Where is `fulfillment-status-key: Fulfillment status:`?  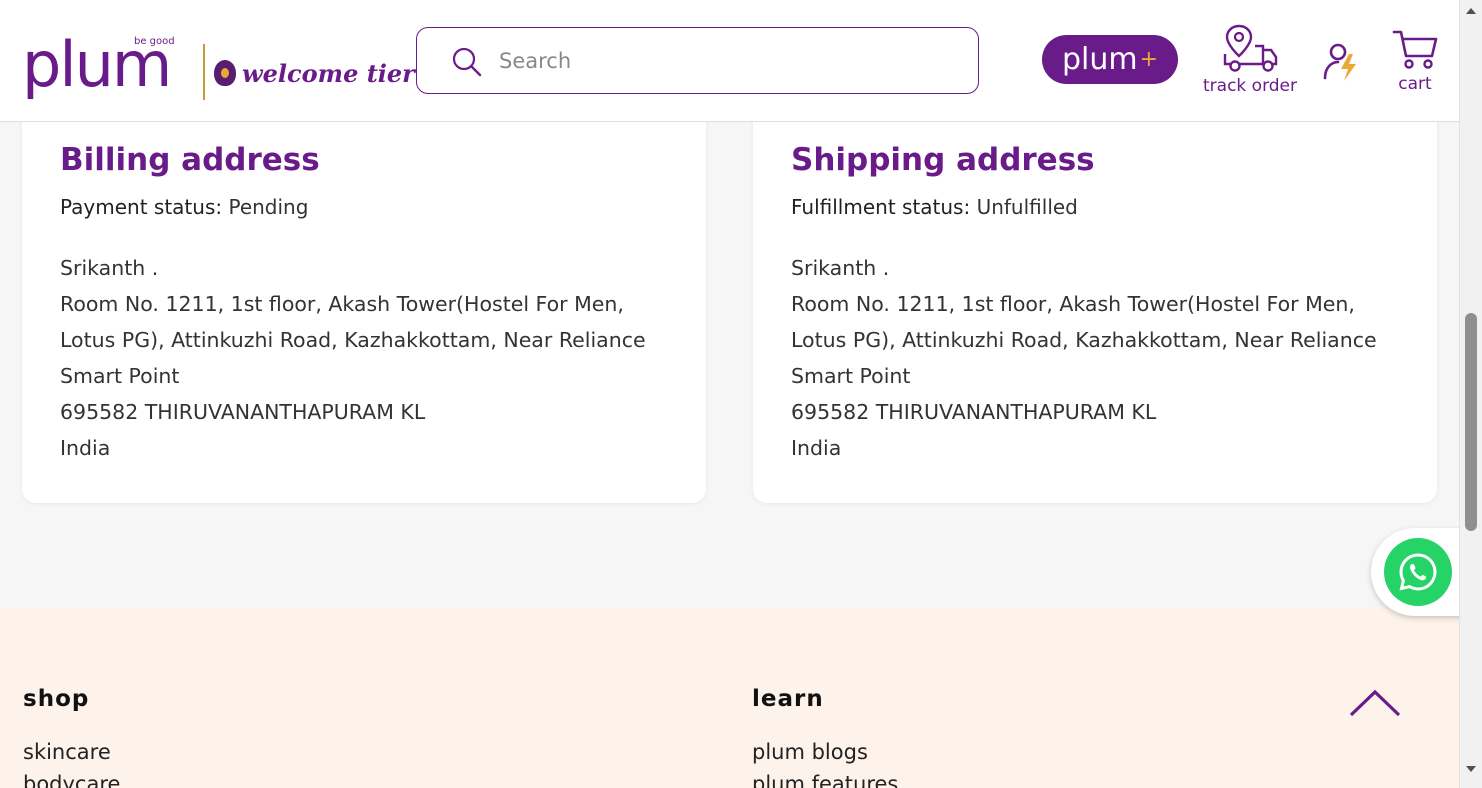
fulfillment-status-key: Fulfillment status: is located at coordinates (881, 207).